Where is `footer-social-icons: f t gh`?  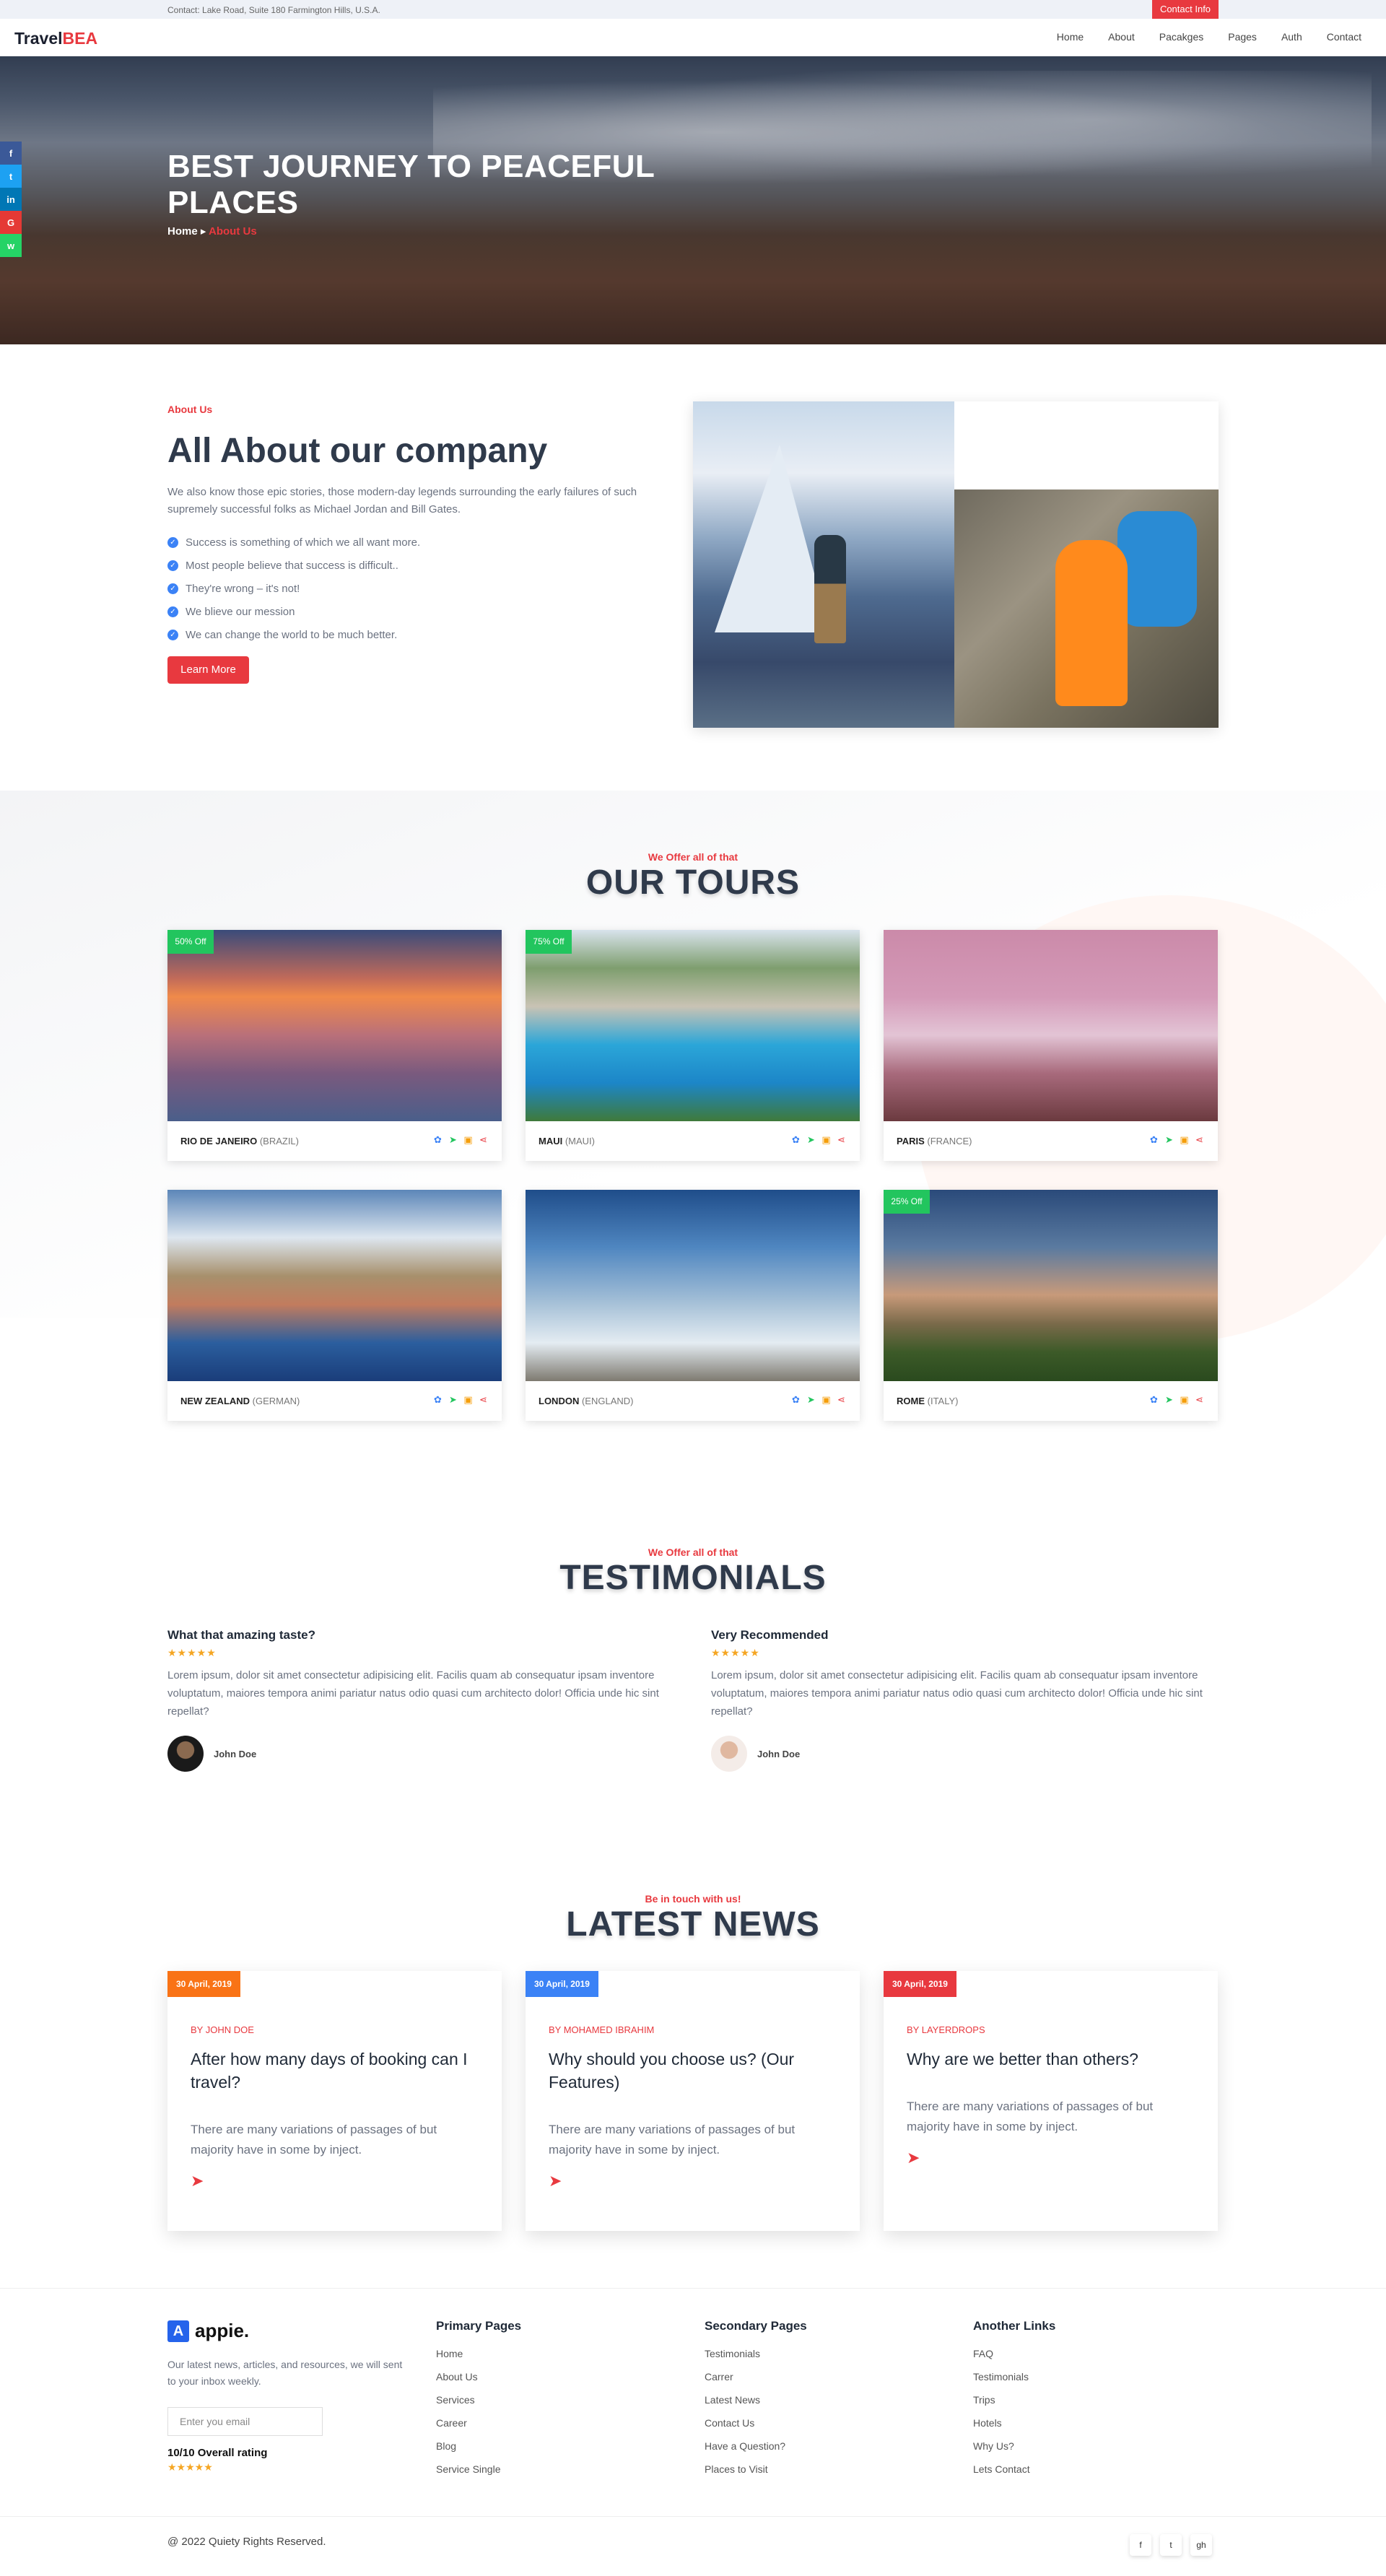 footer-social-icons: f t gh is located at coordinates (1171, 2545).